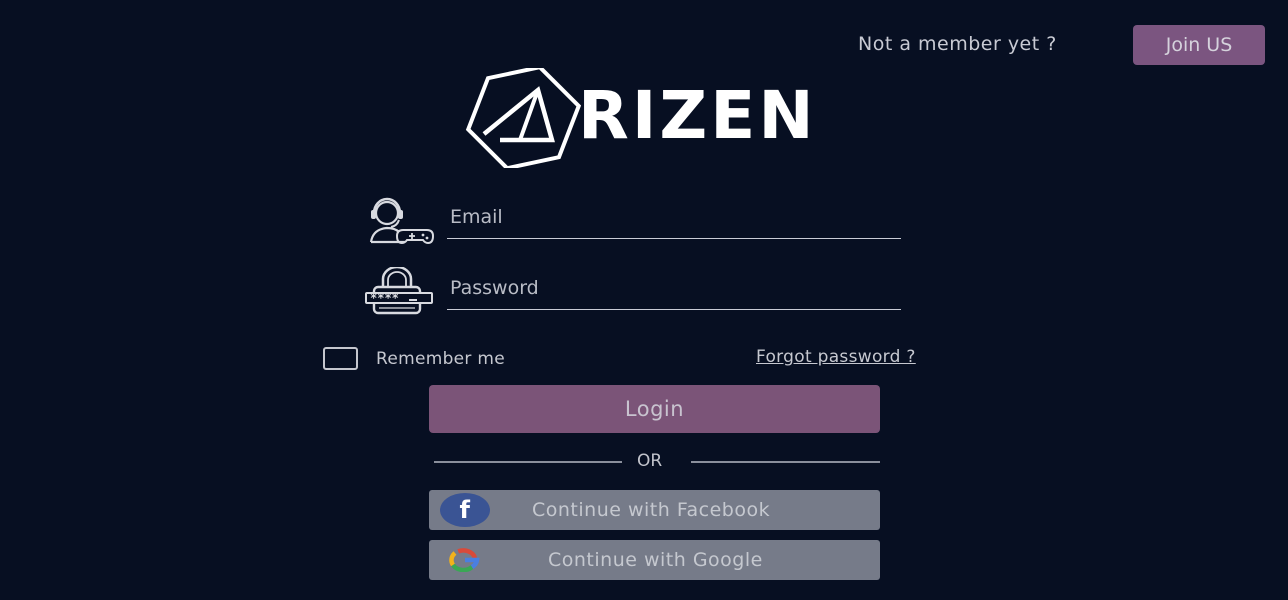  What do you see at coordinates (528, 462) in the screenshot?
I see `divider-line-left` at bounding box center [528, 462].